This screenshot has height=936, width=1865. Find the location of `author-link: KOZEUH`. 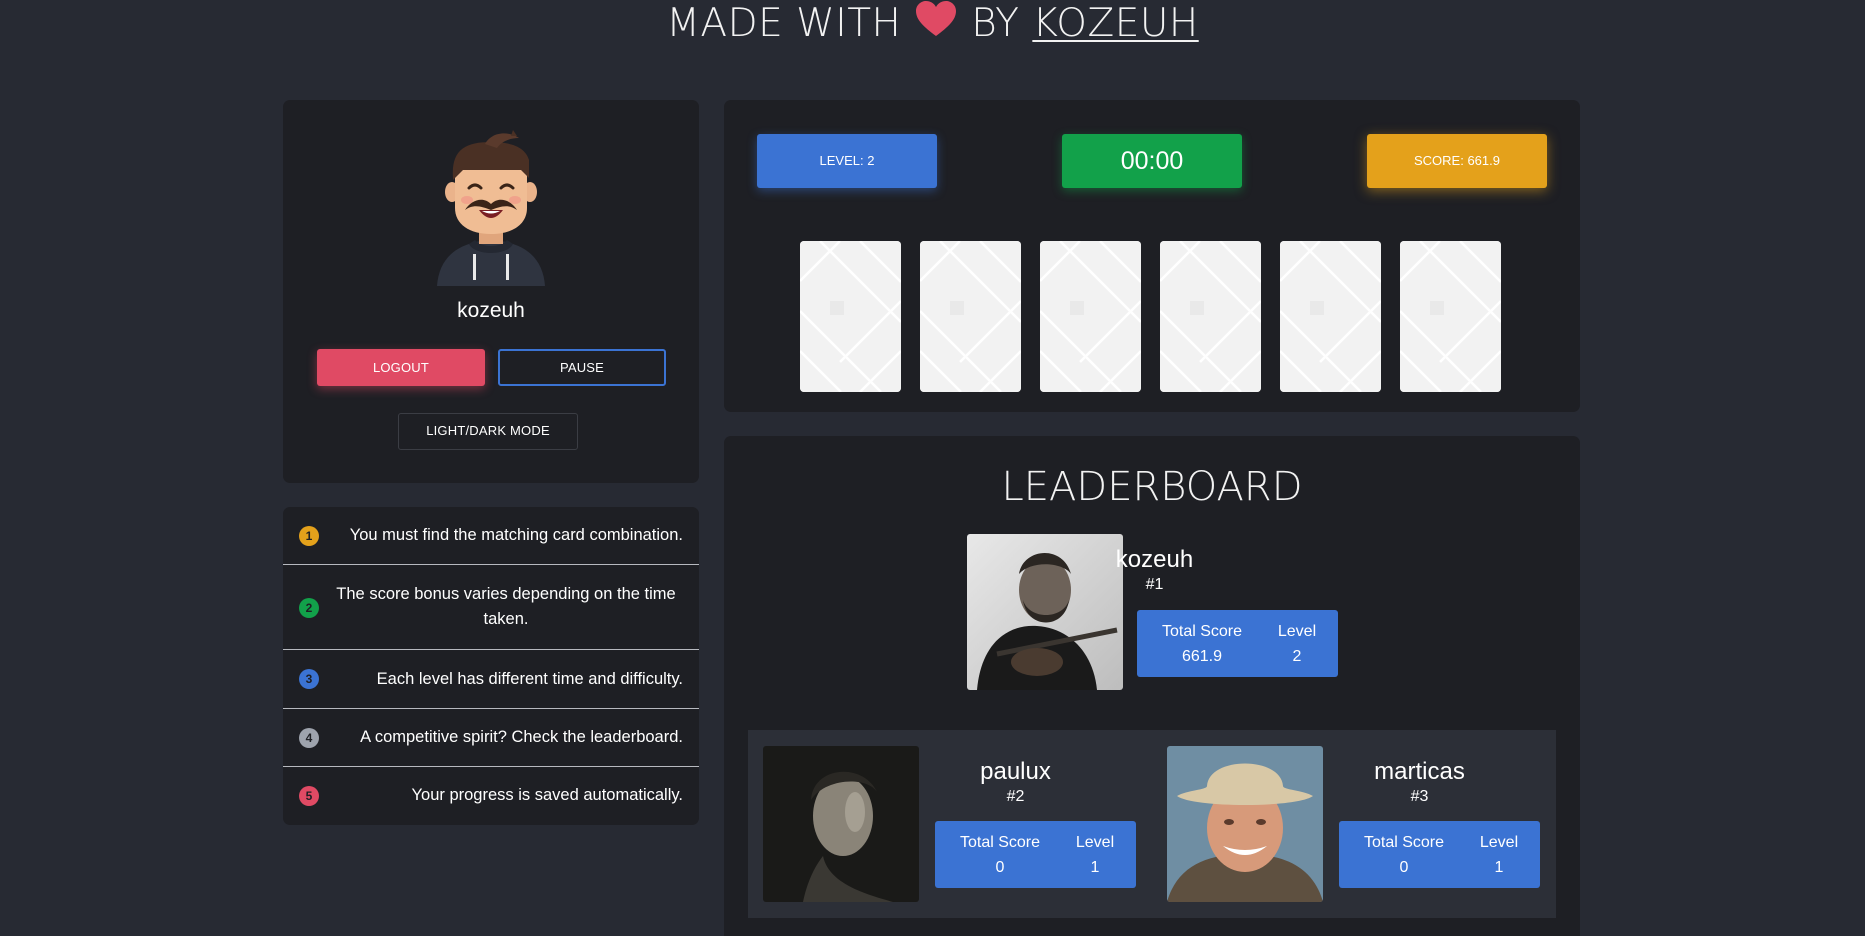

author-link: KOZEUH is located at coordinates (1115, 23).